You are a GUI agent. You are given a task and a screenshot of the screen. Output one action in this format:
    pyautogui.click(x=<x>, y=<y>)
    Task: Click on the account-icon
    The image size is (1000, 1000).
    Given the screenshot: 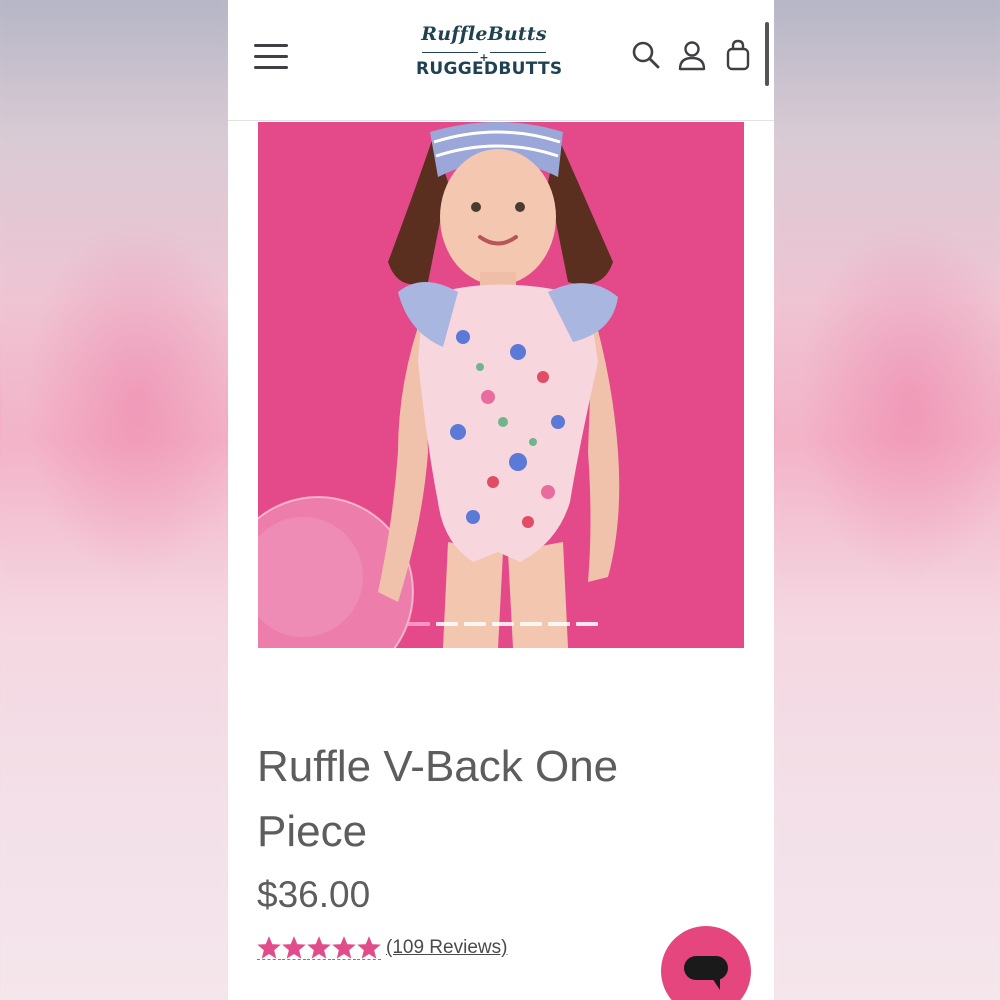 What is the action you would take?
    pyautogui.click(x=692, y=55)
    